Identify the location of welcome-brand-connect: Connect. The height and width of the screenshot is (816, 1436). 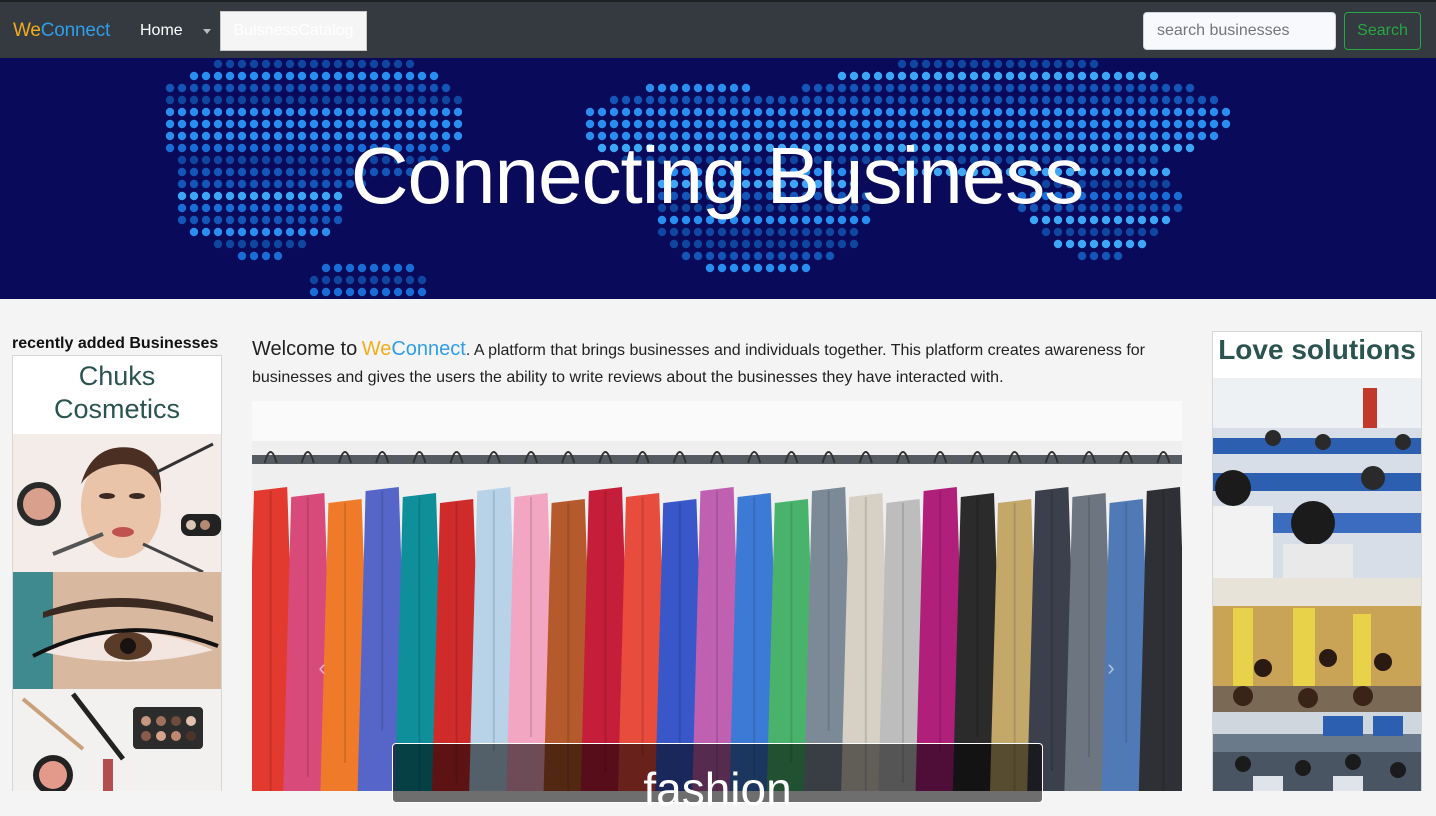
(428, 349).